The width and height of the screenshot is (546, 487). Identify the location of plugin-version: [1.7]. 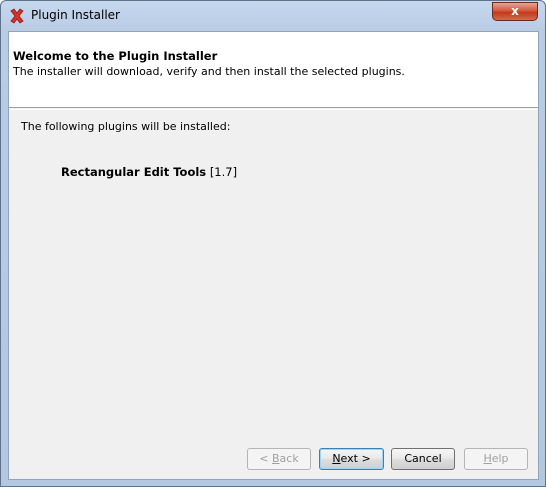
(223, 172).